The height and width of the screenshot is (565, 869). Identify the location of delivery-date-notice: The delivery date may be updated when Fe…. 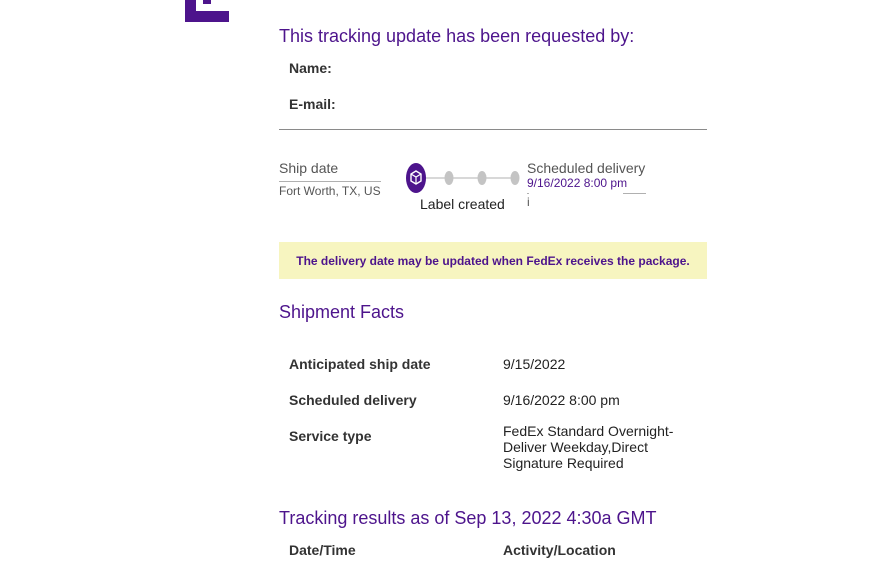
(493, 260).